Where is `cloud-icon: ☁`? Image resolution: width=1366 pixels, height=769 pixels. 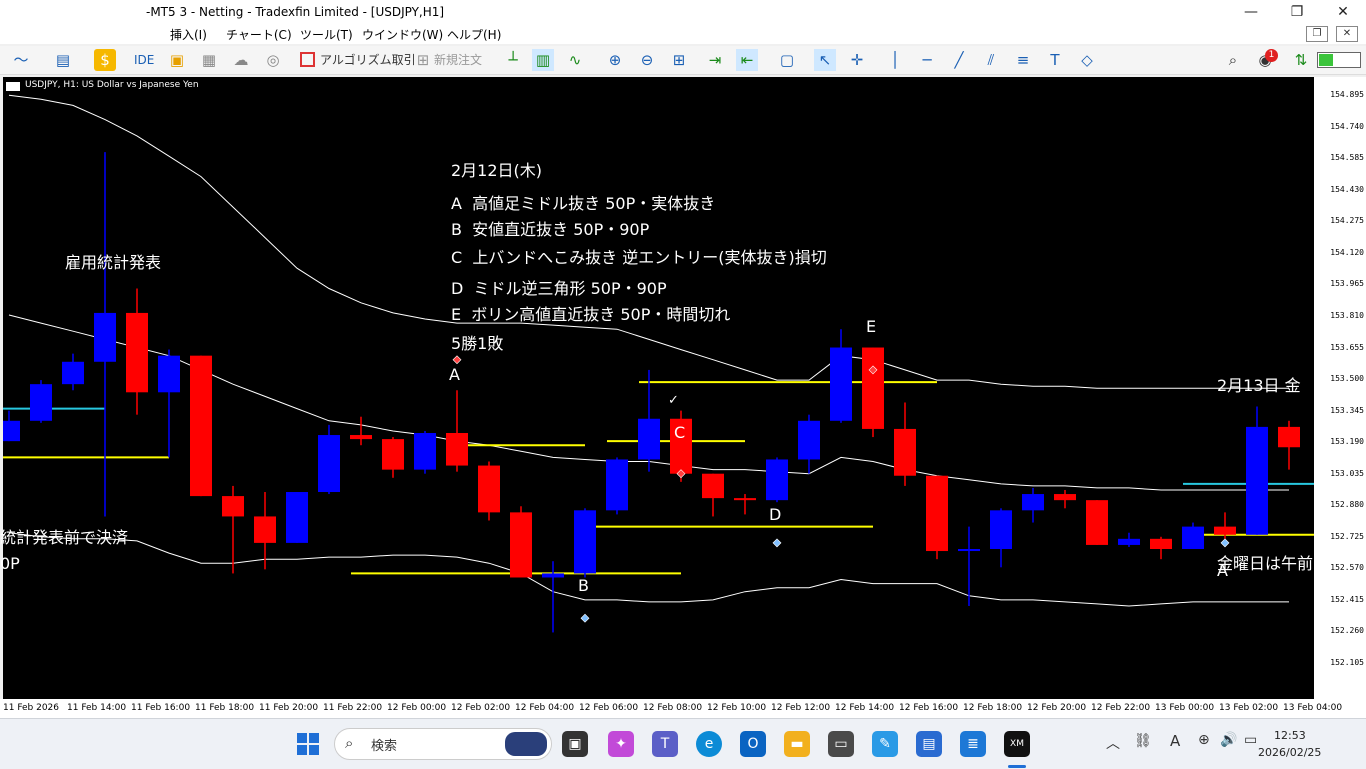
cloud-icon: ☁ is located at coordinates (241, 60).